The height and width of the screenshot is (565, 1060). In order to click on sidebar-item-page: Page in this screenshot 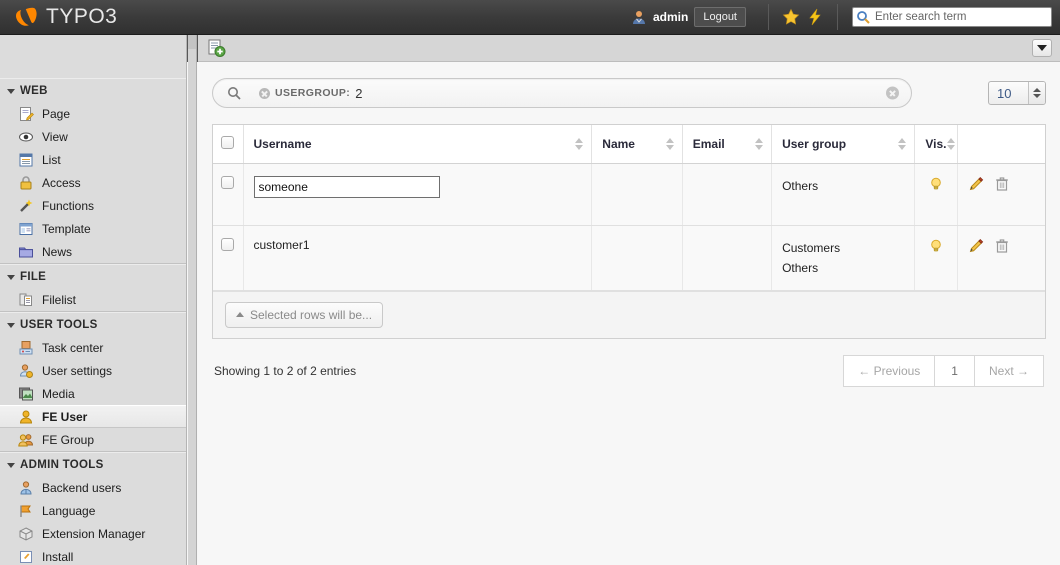, I will do `click(93, 113)`.